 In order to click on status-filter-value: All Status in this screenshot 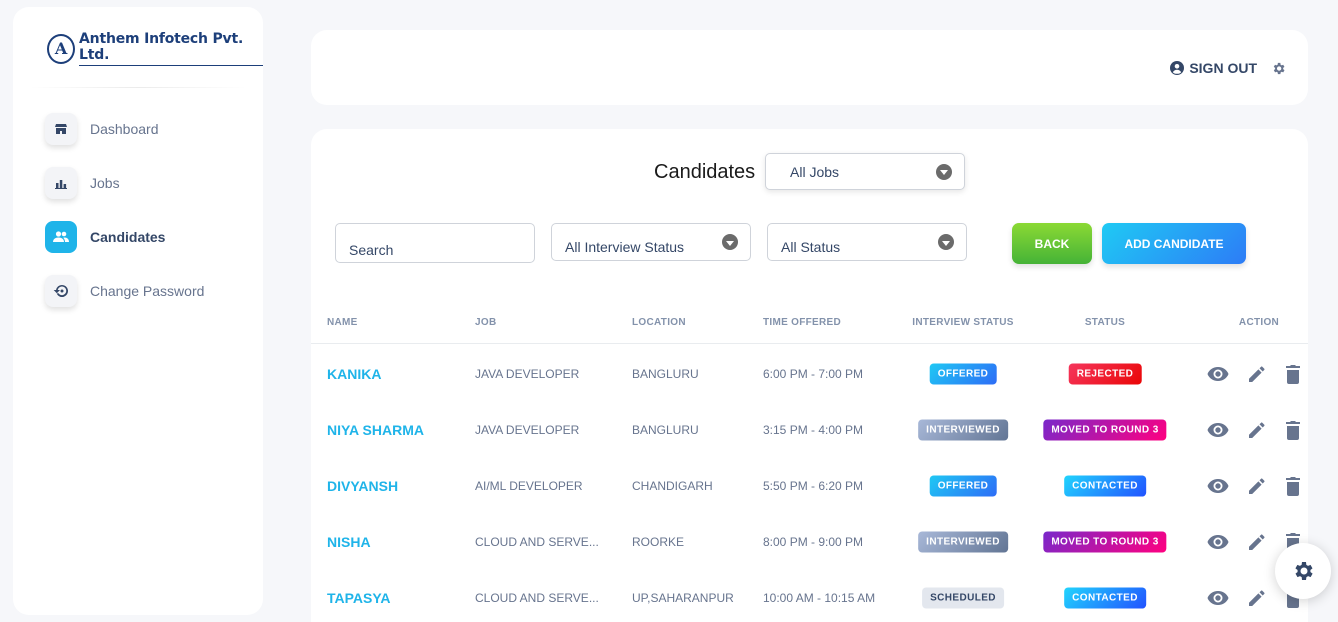, I will do `click(811, 247)`.